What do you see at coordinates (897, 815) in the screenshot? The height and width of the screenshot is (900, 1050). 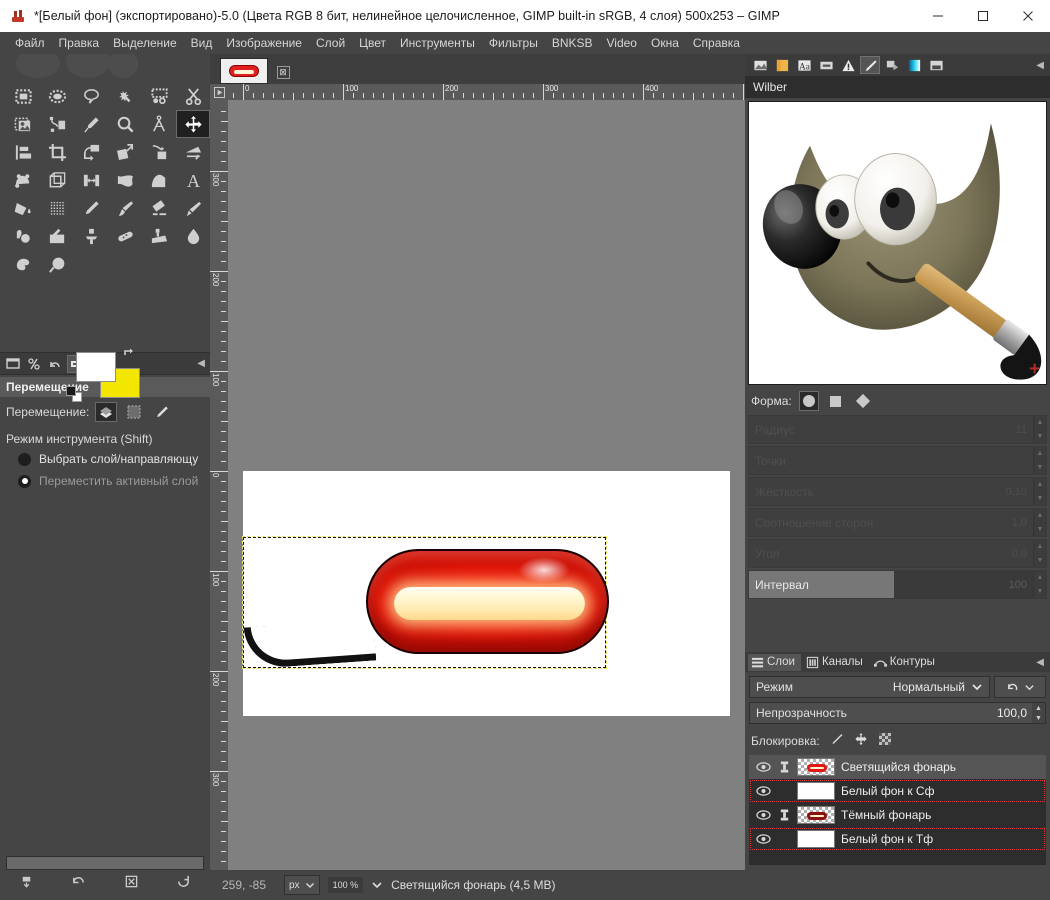 I see `layer-row-3: Тёмный фонарь` at bounding box center [897, 815].